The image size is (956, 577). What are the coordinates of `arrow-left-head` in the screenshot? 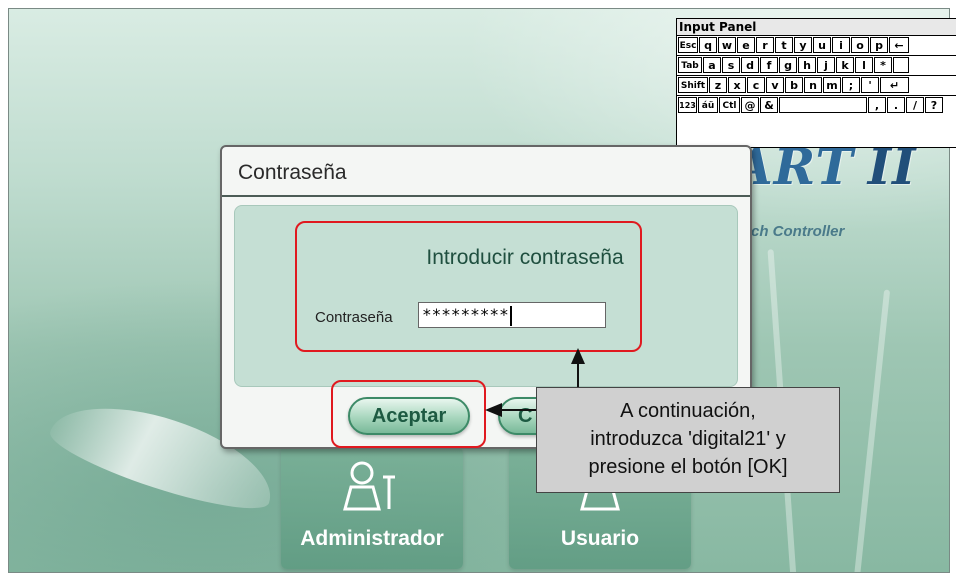 It's located at (493, 410).